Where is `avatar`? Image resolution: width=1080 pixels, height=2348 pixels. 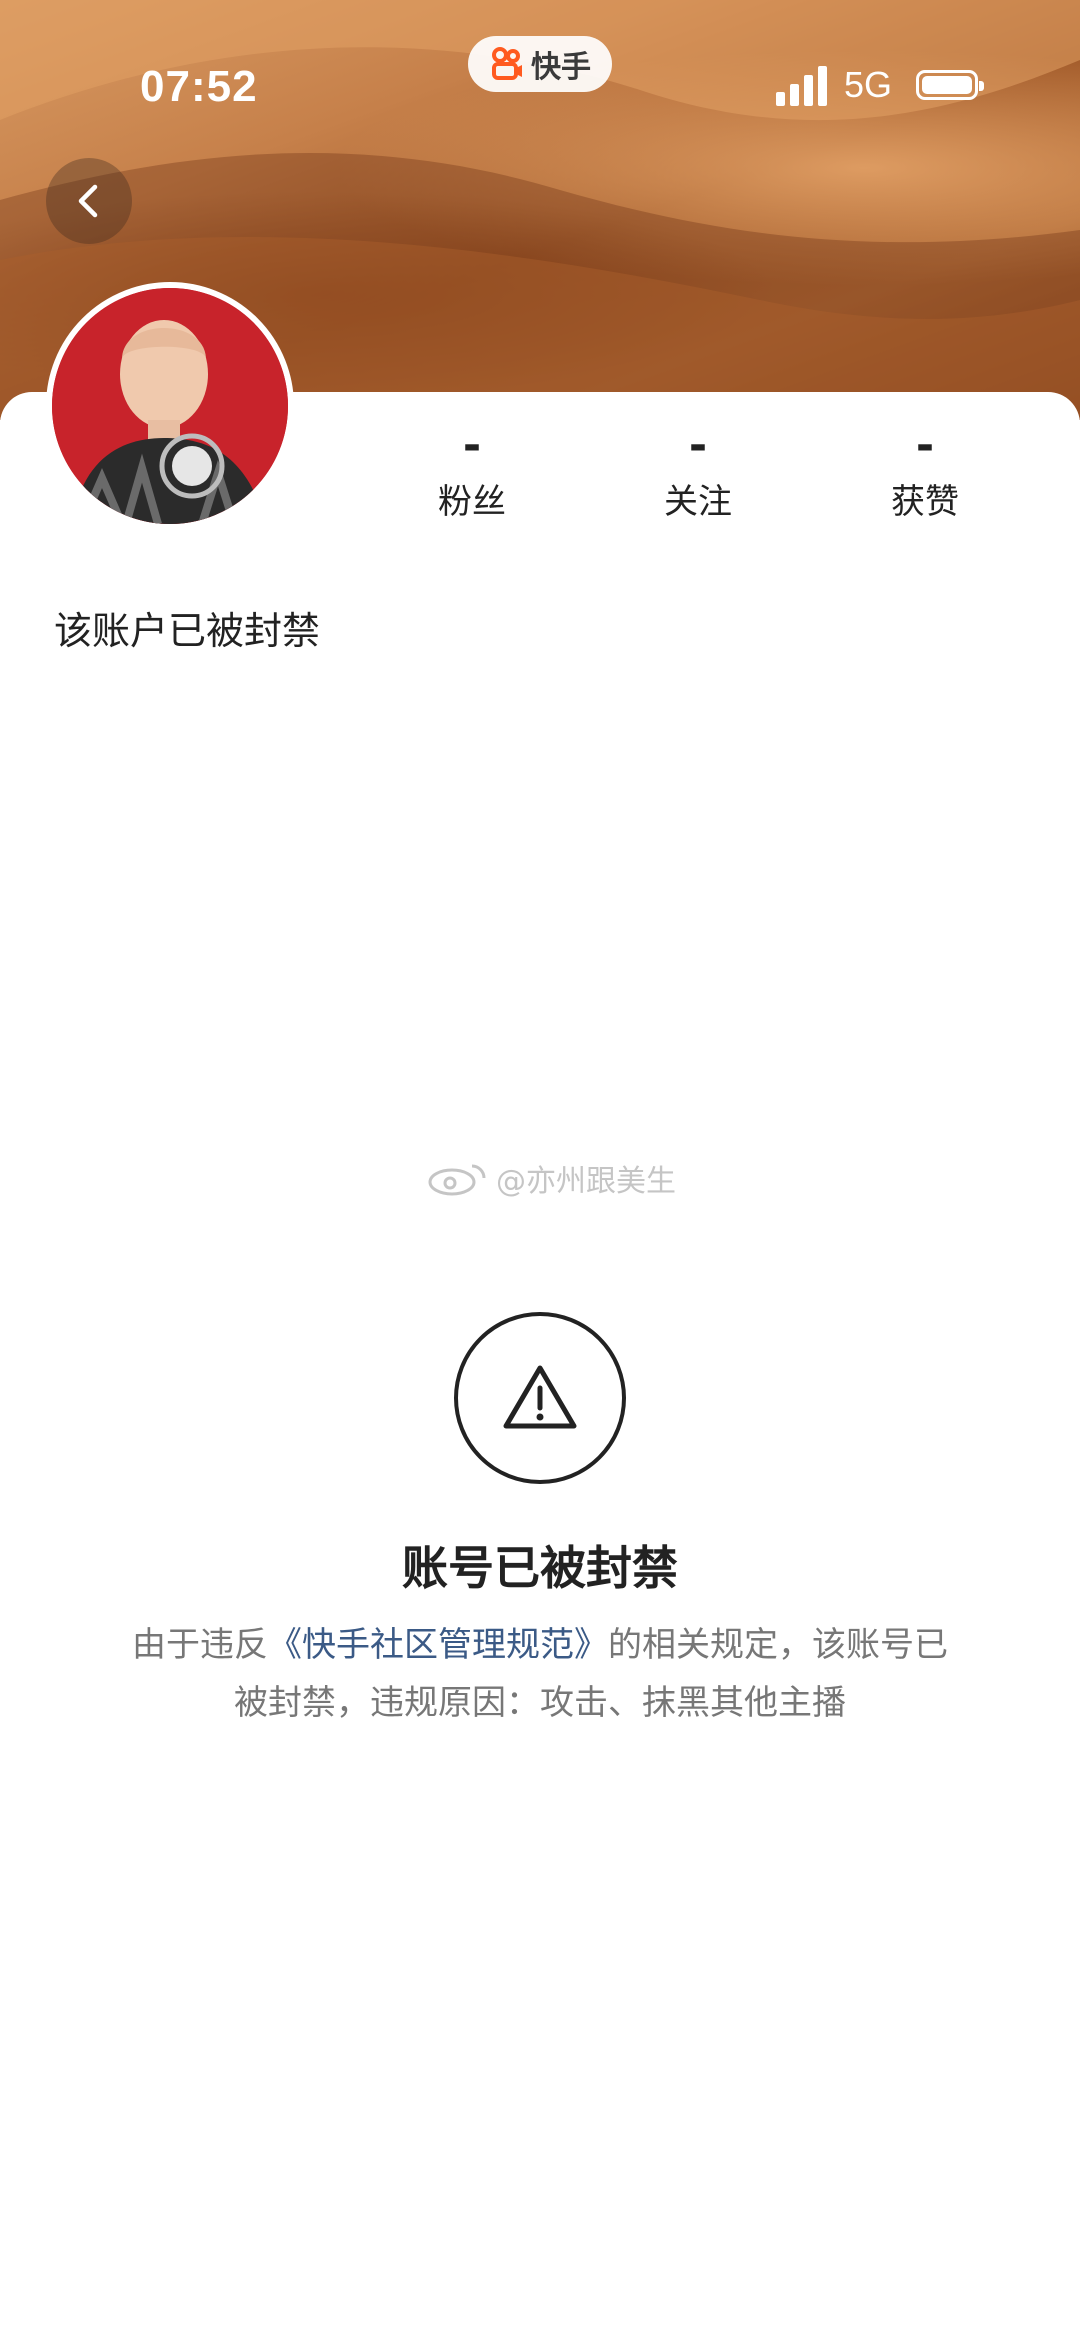 avatar is located at coordinates (170, 406).